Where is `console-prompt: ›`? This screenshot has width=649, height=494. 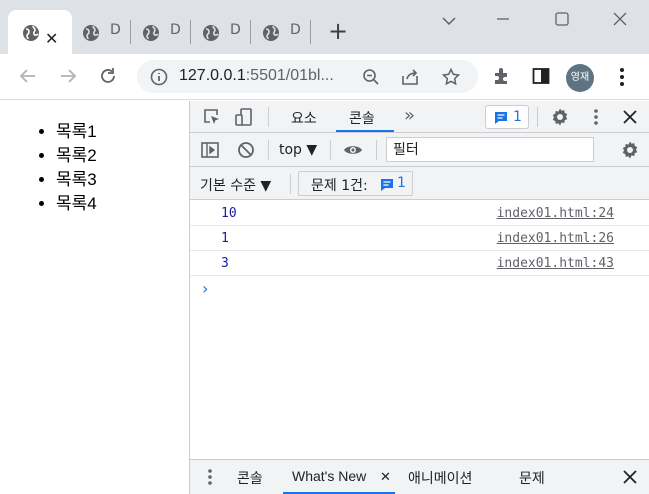
console-prompt: › is located at coordinates (419, 289).